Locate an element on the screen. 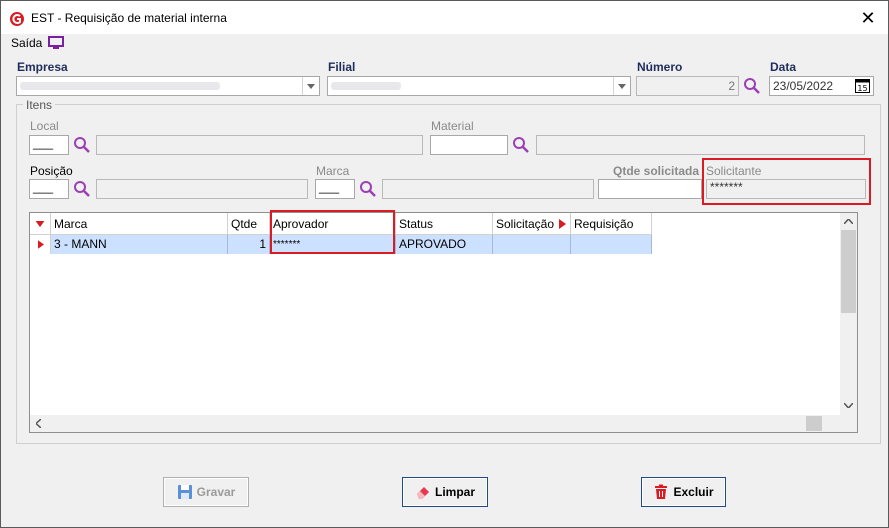  title-bar: EST - Requisição de material interna ✕ is located at coordinates (444, 17).